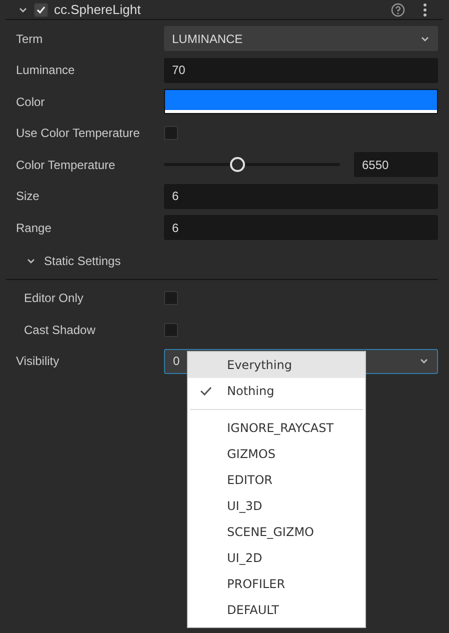 Image resolution: width=449 pixels, height=633 pixels. Describe the element at coordinates (45, 71) in the screenshot. I see `property-label: Luminance` at that location.